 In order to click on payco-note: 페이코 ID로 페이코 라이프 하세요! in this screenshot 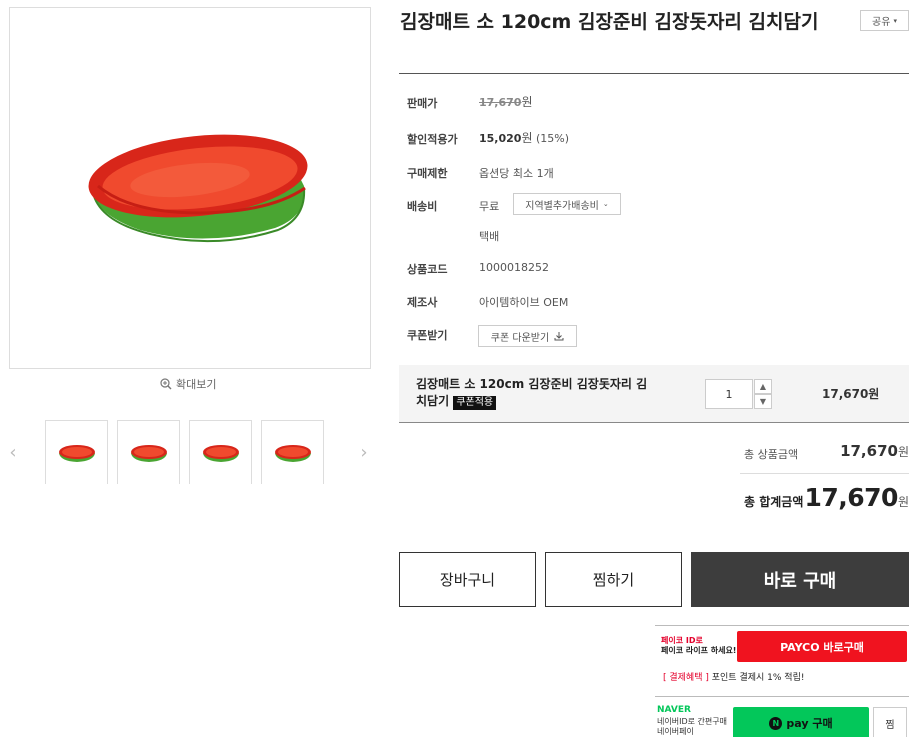, I will do `click(698, 646)`.